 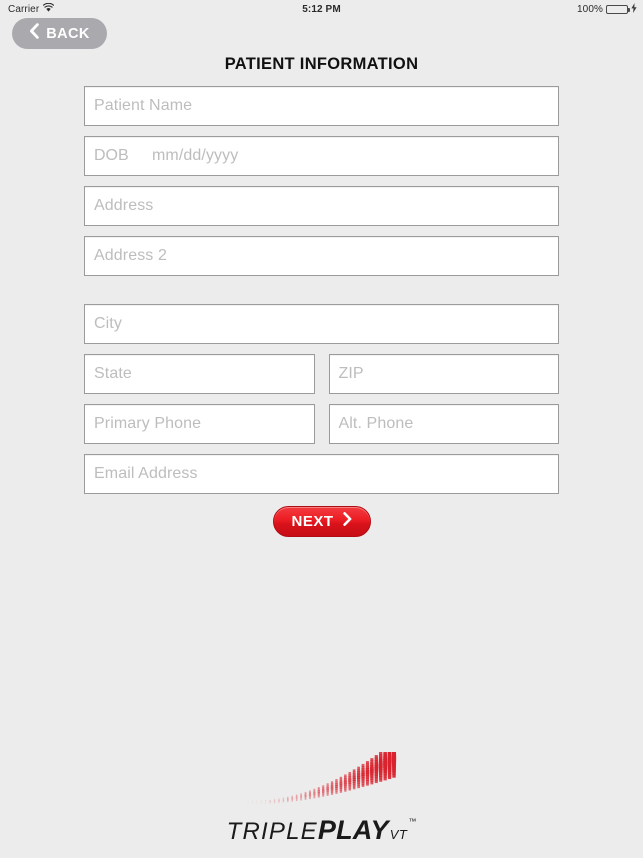 What do you see at coordinates (199, 374) in the screenshot?
I see `state-field: State` at bounding box center [199, 374].